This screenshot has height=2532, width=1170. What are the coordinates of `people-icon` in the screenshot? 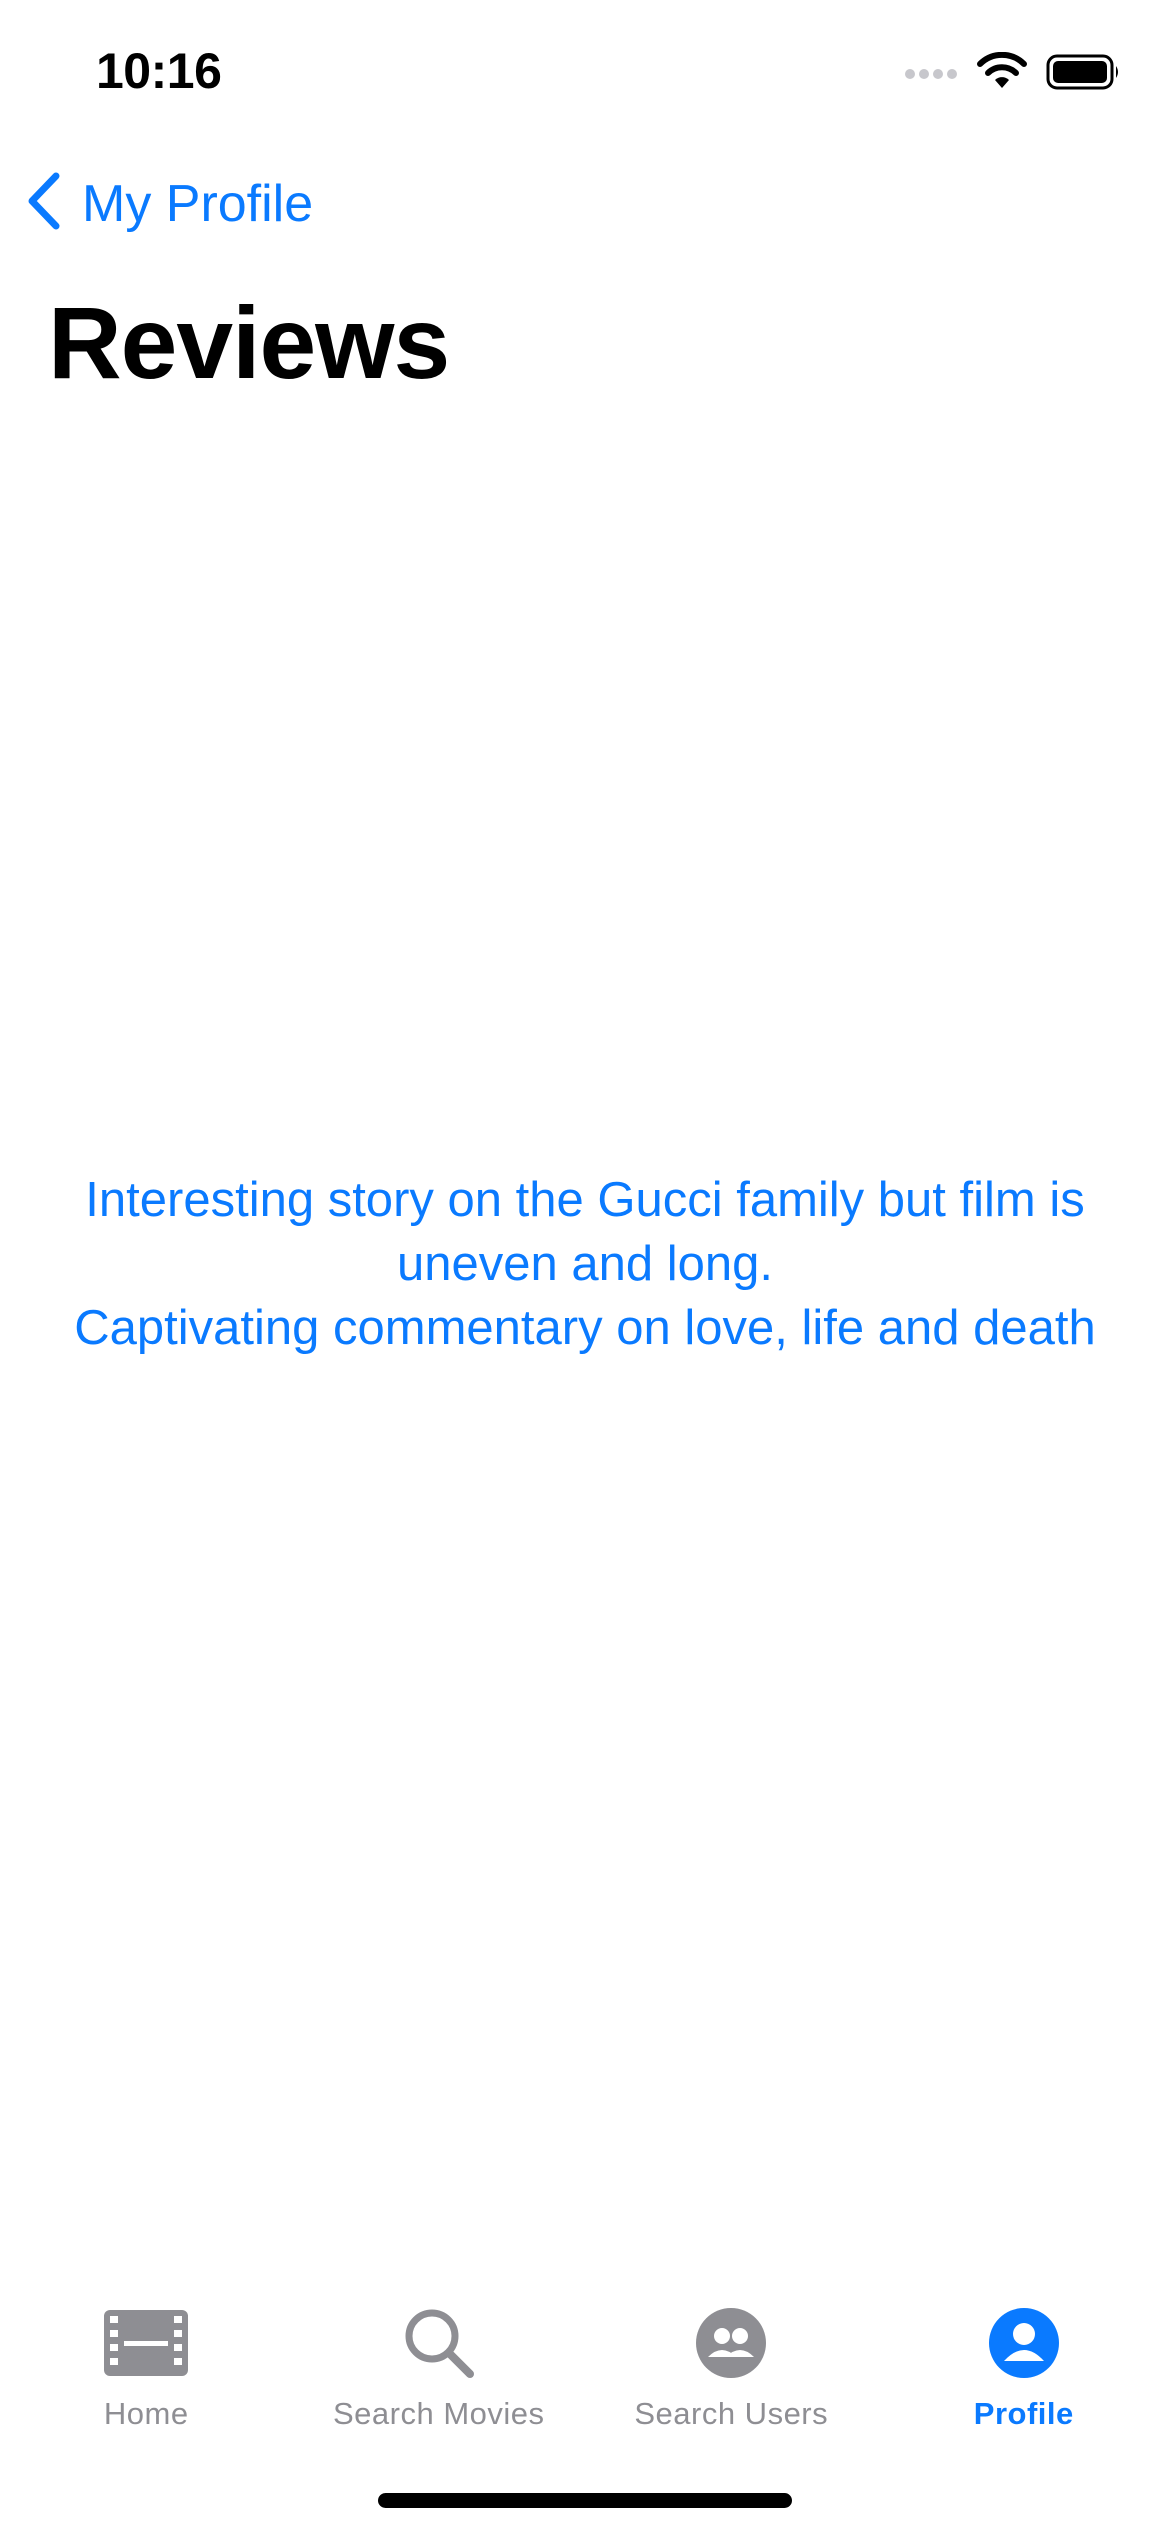 It's located at (731, 2343).